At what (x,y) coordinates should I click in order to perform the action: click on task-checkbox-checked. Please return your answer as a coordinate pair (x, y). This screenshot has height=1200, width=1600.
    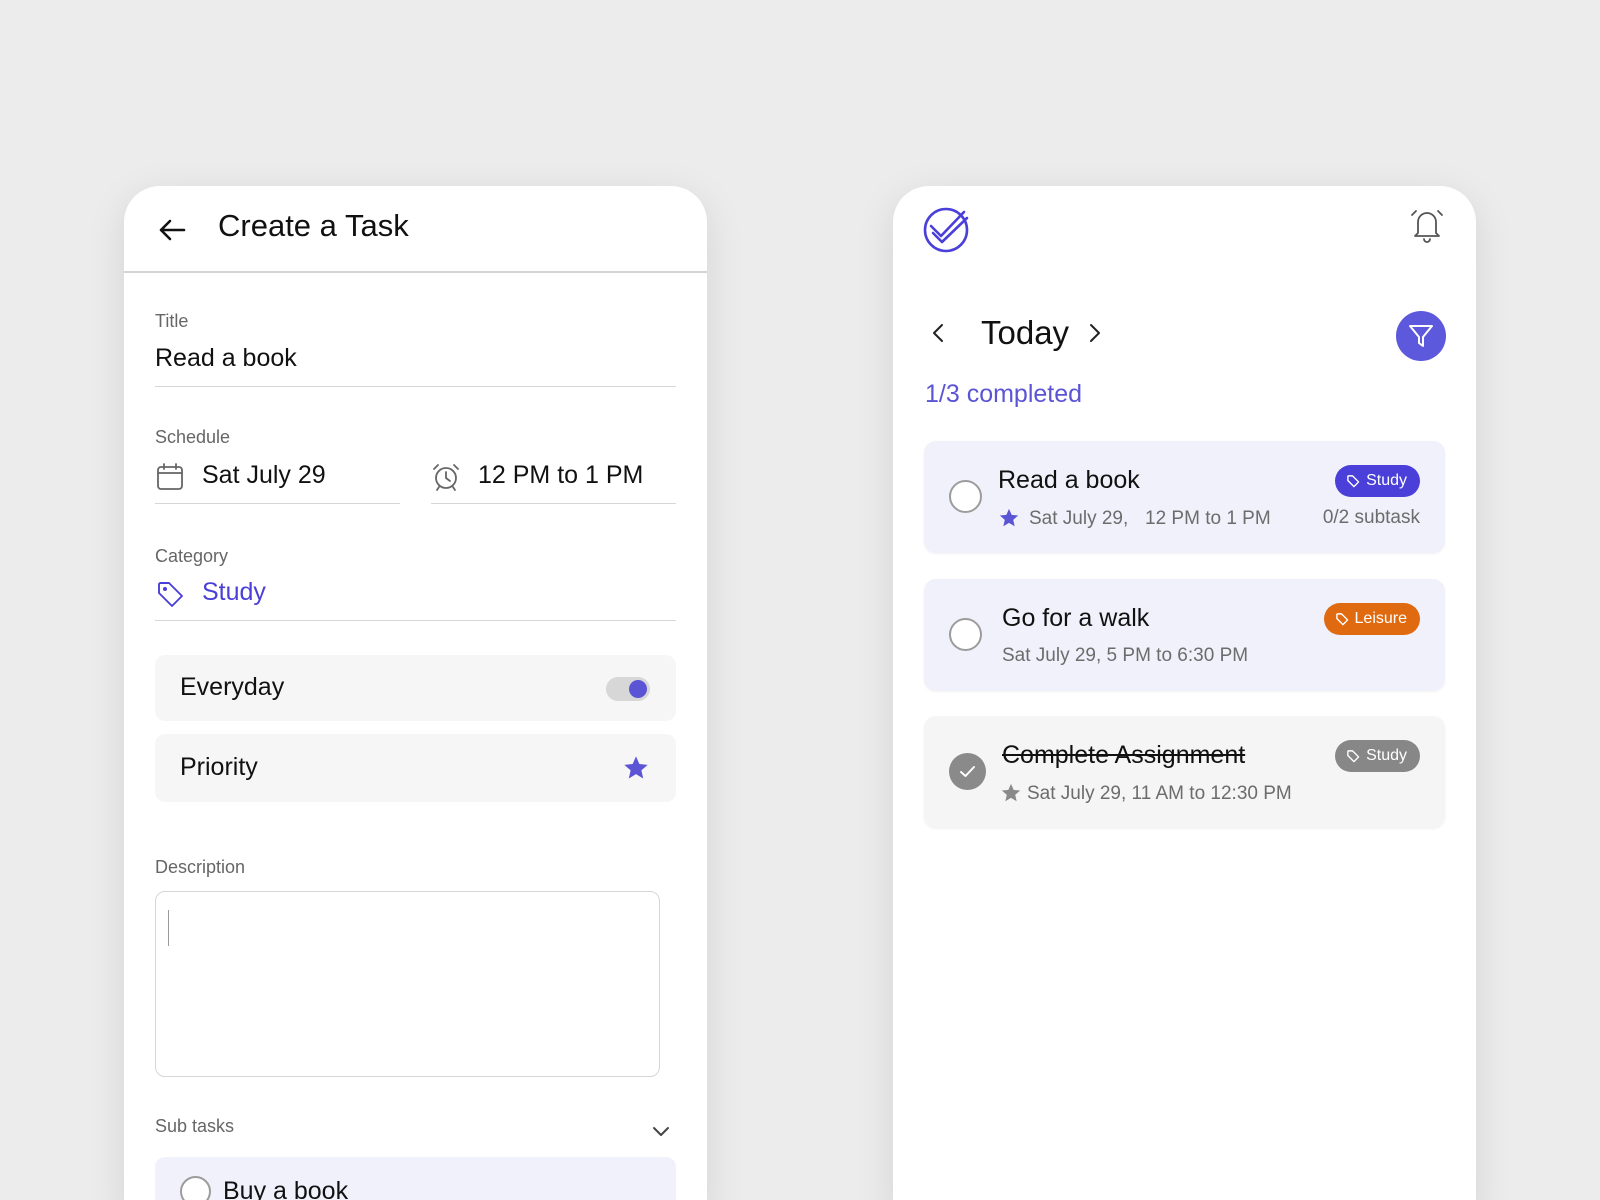
    Looking at the image, I should click on (967, 771).